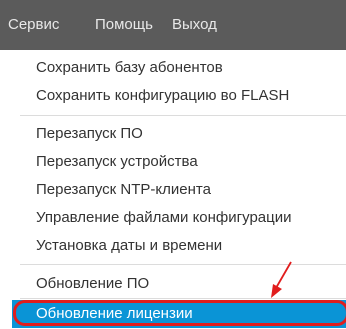  What do you see at coordinates (179, 246) in the screenshot?
I see `menu-item-set-date-time: Установка даты и времени` at bounding box center [179, 246].